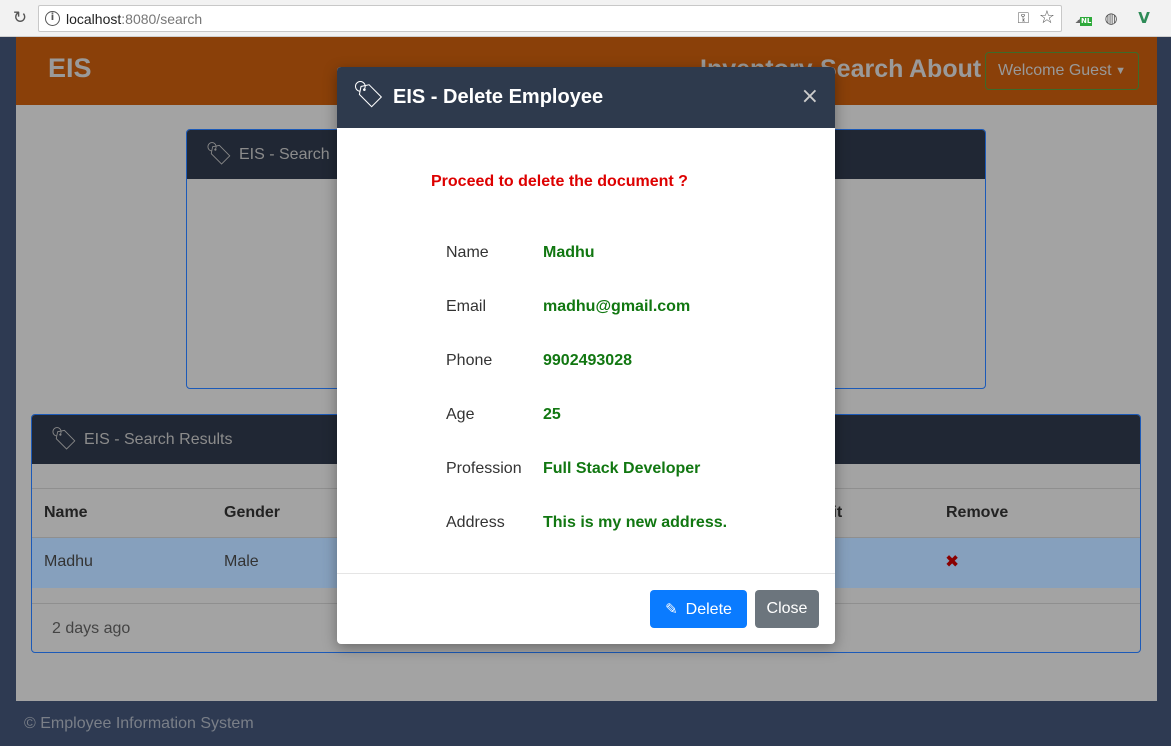 This screenshot has height=746, width=1171. I want to click on results-card-title: EIS - Search Results, so click(158, 439).